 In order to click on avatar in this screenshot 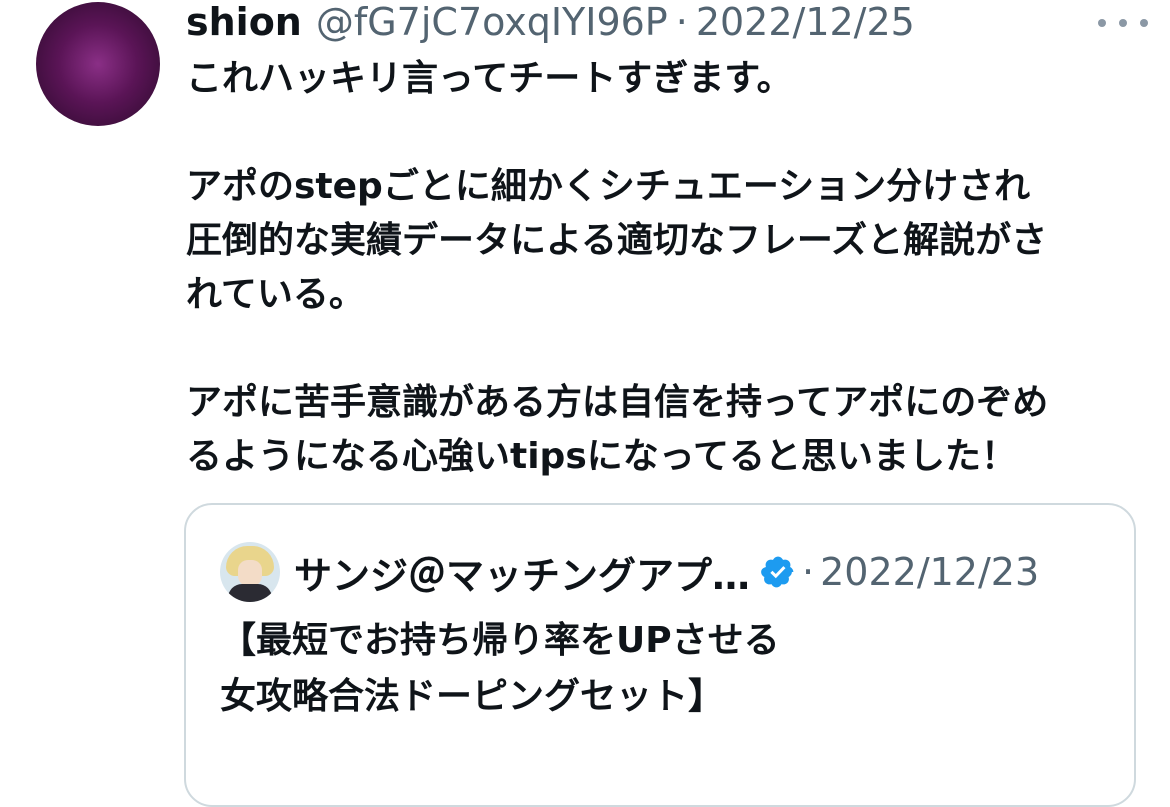, I will do `click(98, 64)`.